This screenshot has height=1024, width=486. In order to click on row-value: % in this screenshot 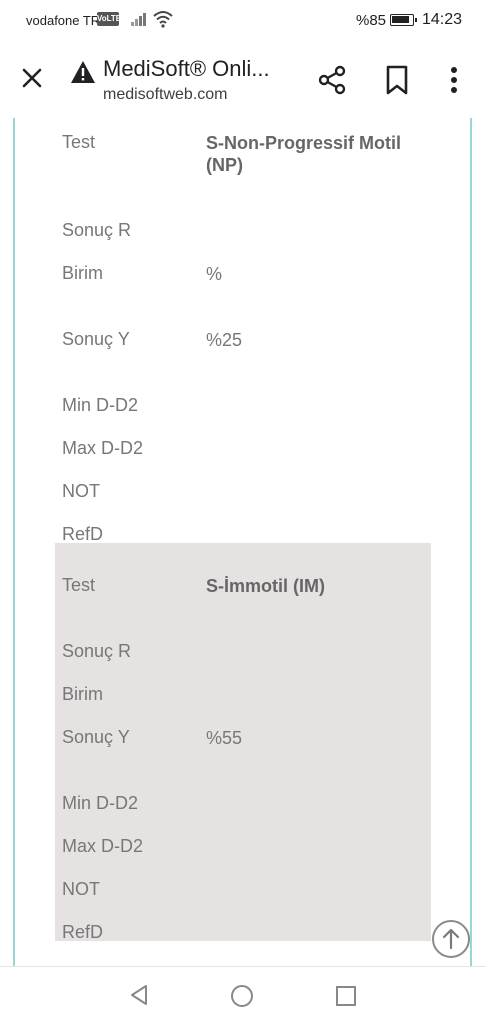, I will do `click(214, 274)`.